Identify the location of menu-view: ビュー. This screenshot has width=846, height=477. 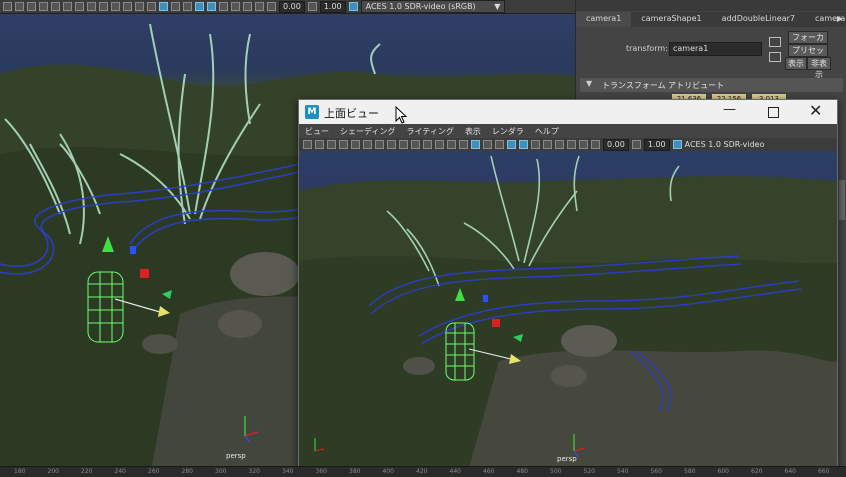
(317, 131).